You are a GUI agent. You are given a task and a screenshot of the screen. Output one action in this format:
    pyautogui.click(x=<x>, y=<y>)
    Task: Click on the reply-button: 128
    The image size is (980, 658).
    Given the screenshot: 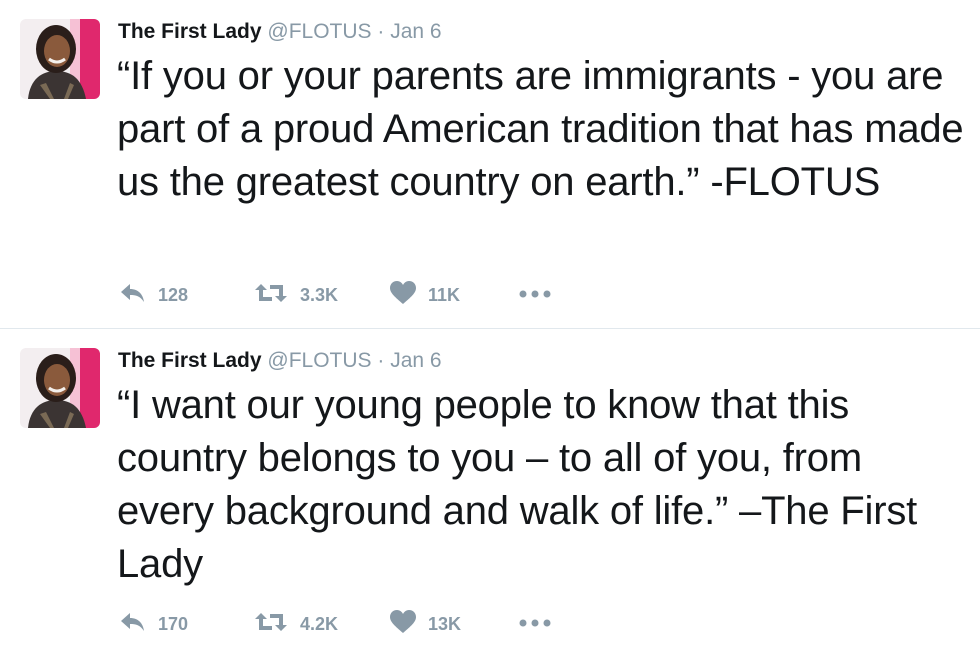 What is the action you would take?
    pyautogui.click(x=154, y=295)
    